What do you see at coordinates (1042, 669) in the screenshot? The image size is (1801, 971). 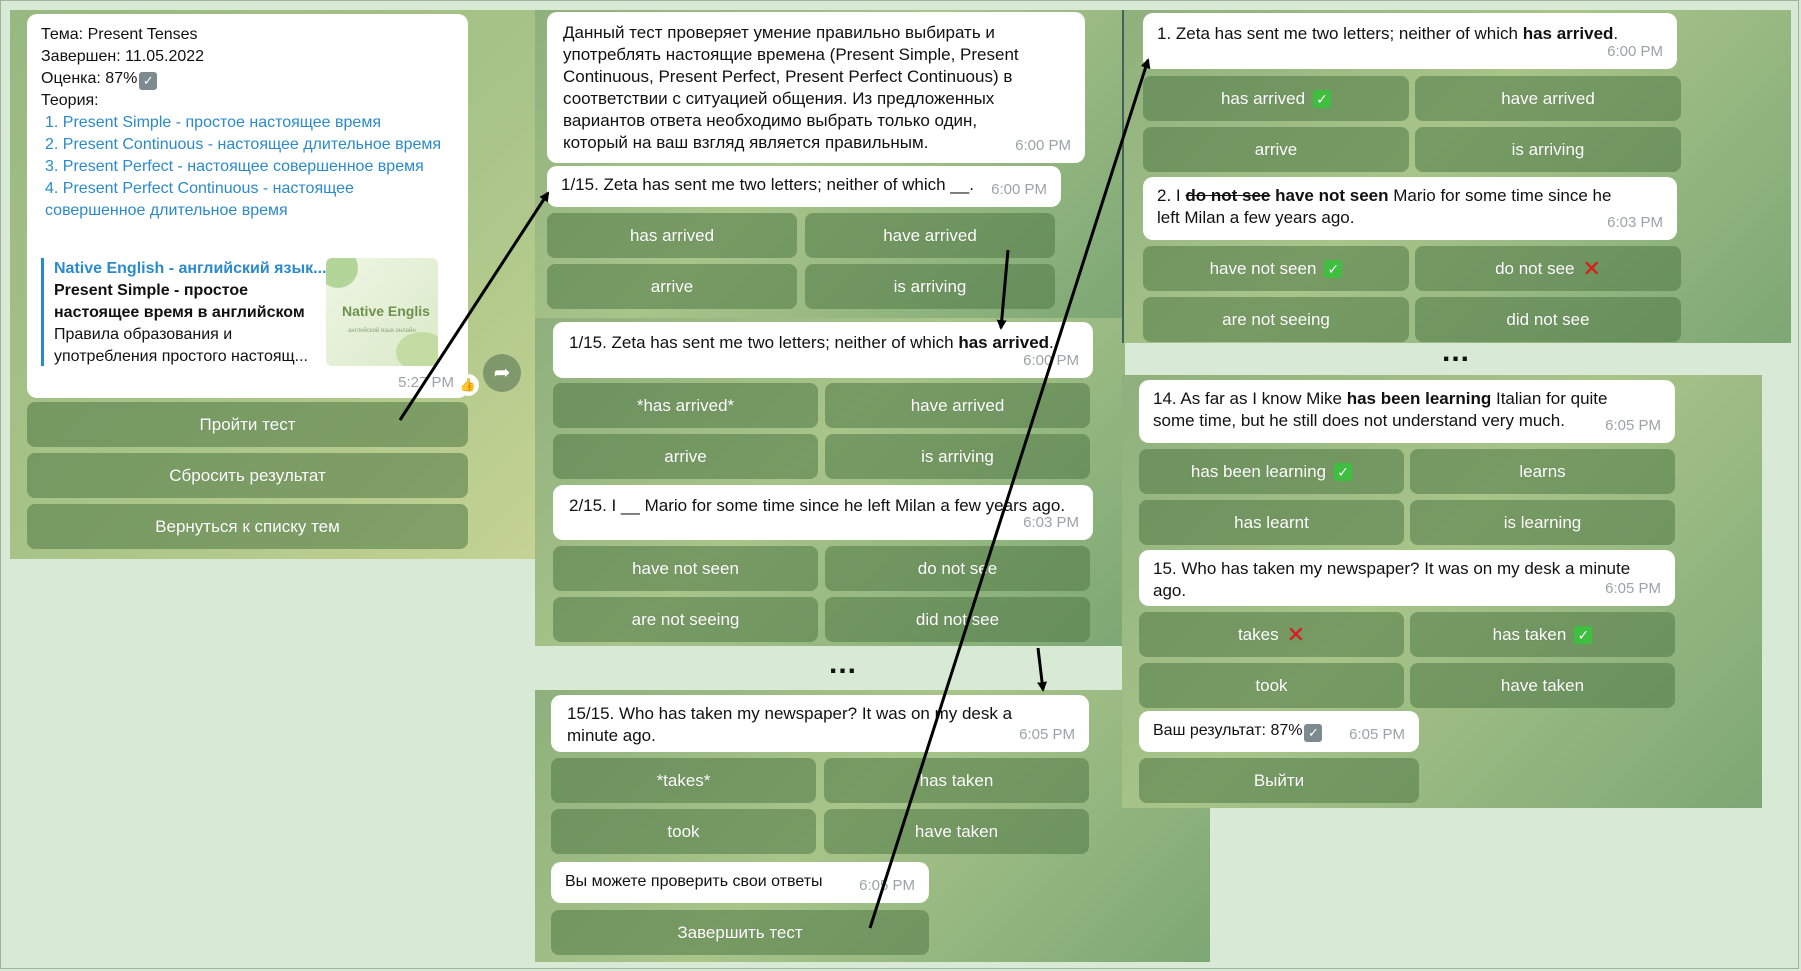 I see `arrow-to-q15` at bounding box center [1042, 669].